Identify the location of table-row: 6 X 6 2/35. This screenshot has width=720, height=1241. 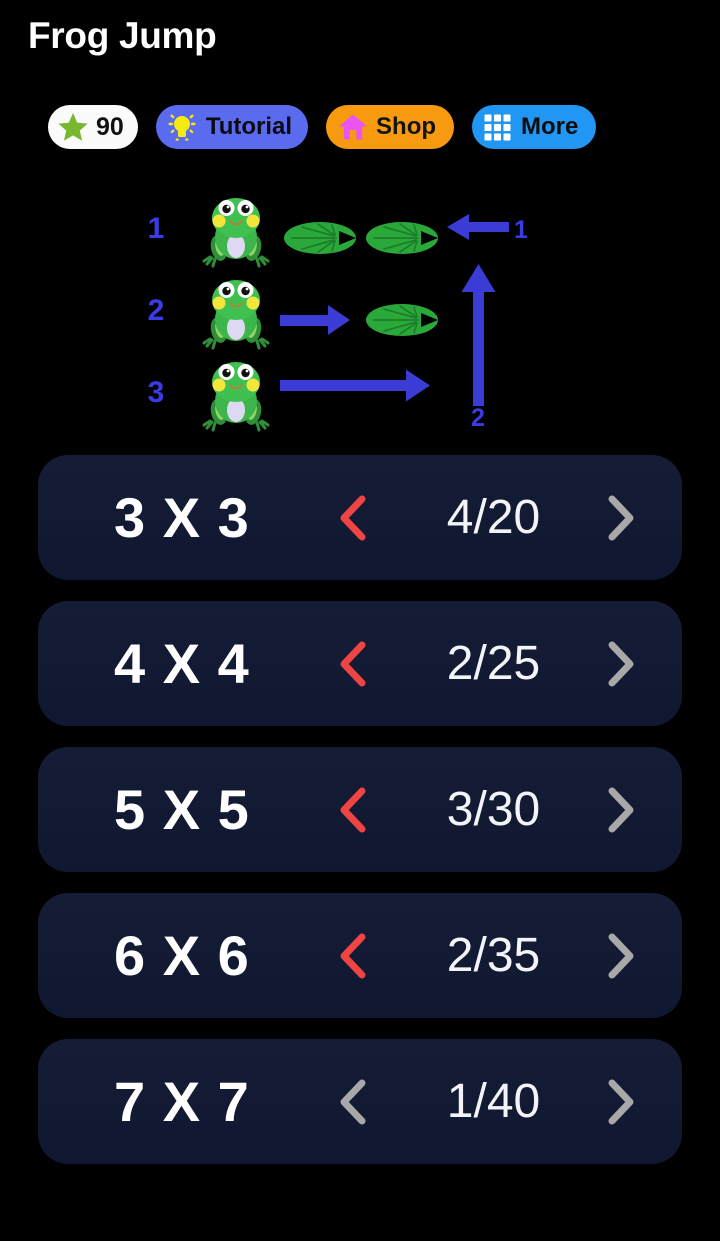
(360, 955).